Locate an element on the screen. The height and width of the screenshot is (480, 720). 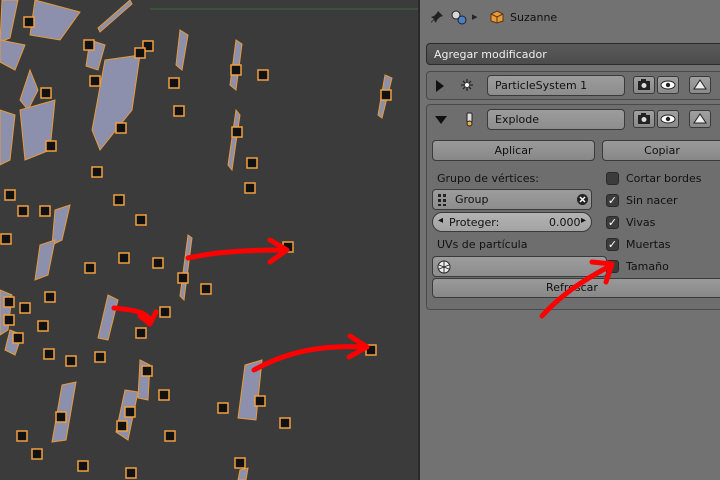
refresh-label: Refrescar is located at coordinates (572, 287).